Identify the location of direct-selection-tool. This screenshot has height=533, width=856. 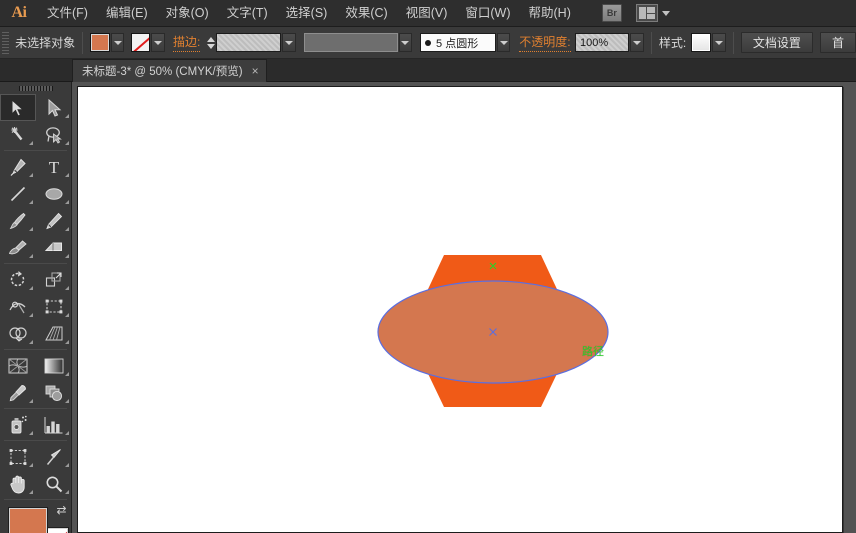
(54, 107).